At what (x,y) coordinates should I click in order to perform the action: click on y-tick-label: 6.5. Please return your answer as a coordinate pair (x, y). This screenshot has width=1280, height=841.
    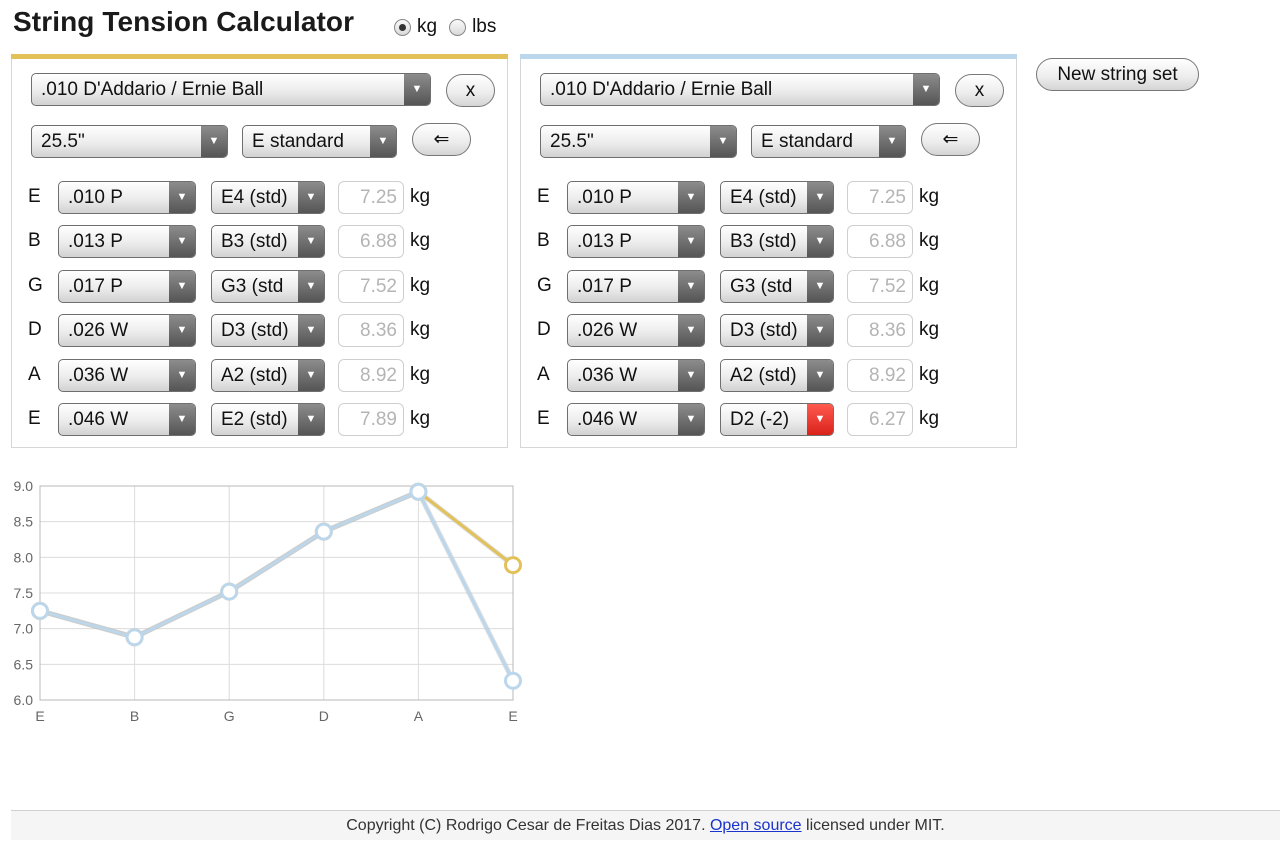
    Looking at the image, I should click on (24, 664).